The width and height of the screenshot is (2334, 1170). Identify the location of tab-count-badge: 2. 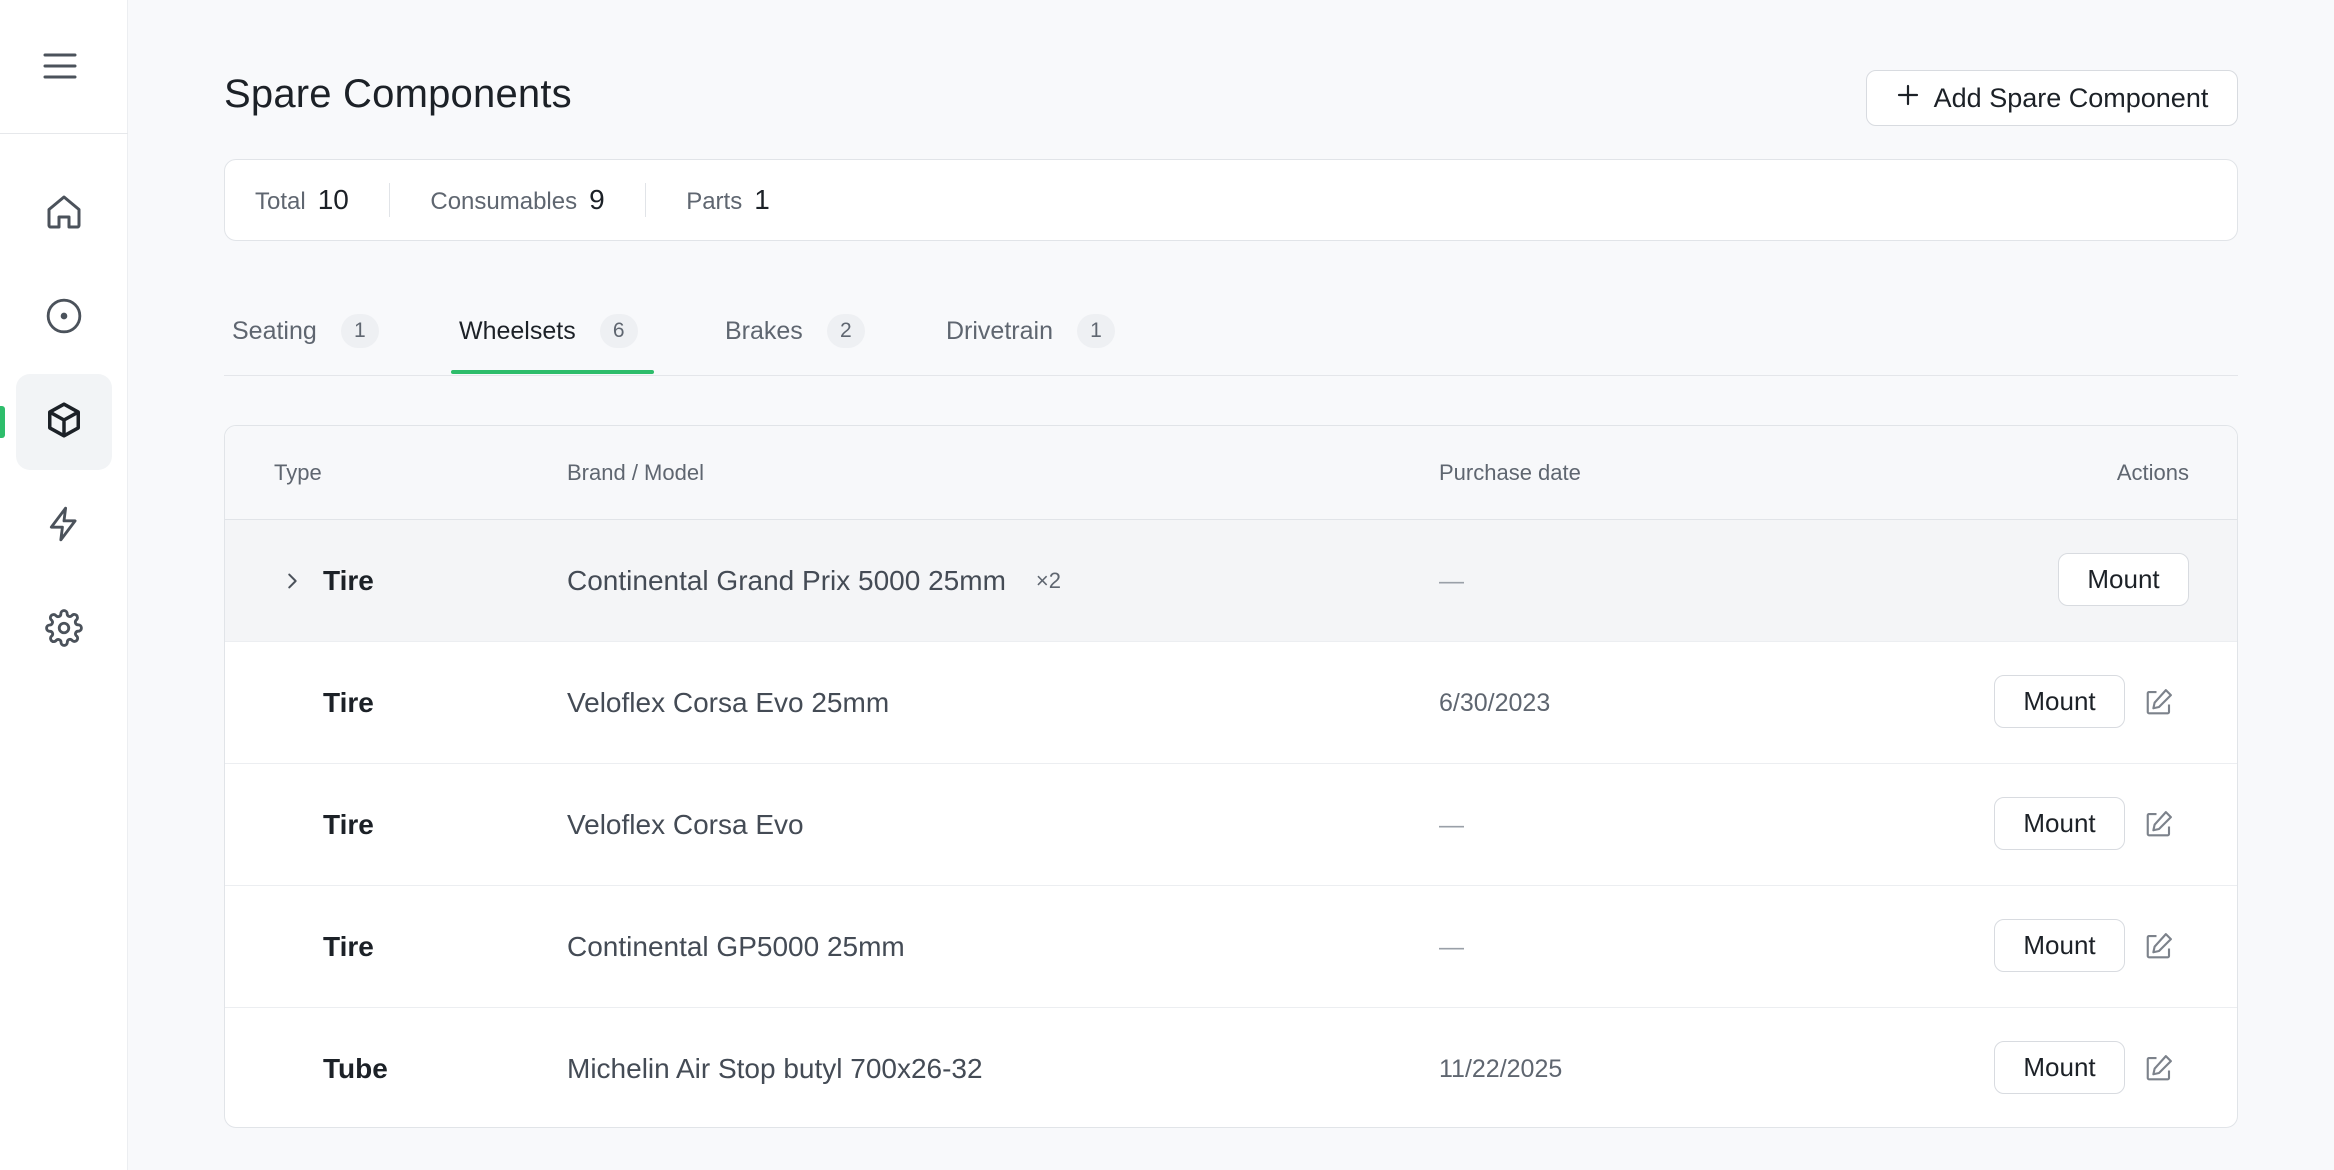
(845, 331).